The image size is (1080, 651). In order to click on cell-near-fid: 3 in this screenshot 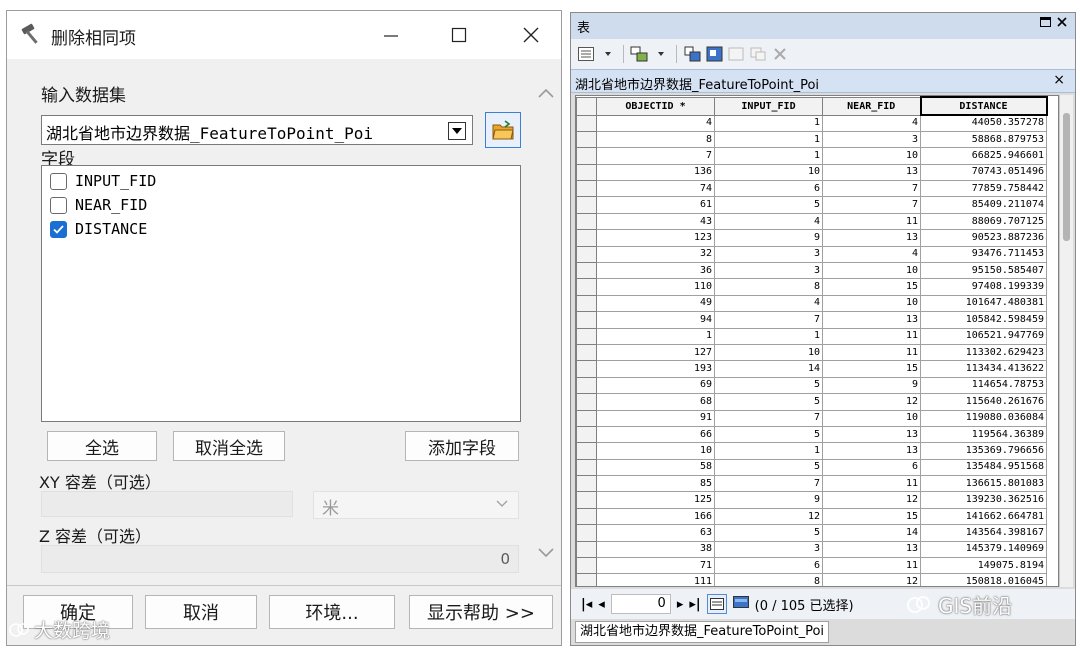, I will do `click(871, 139)`.